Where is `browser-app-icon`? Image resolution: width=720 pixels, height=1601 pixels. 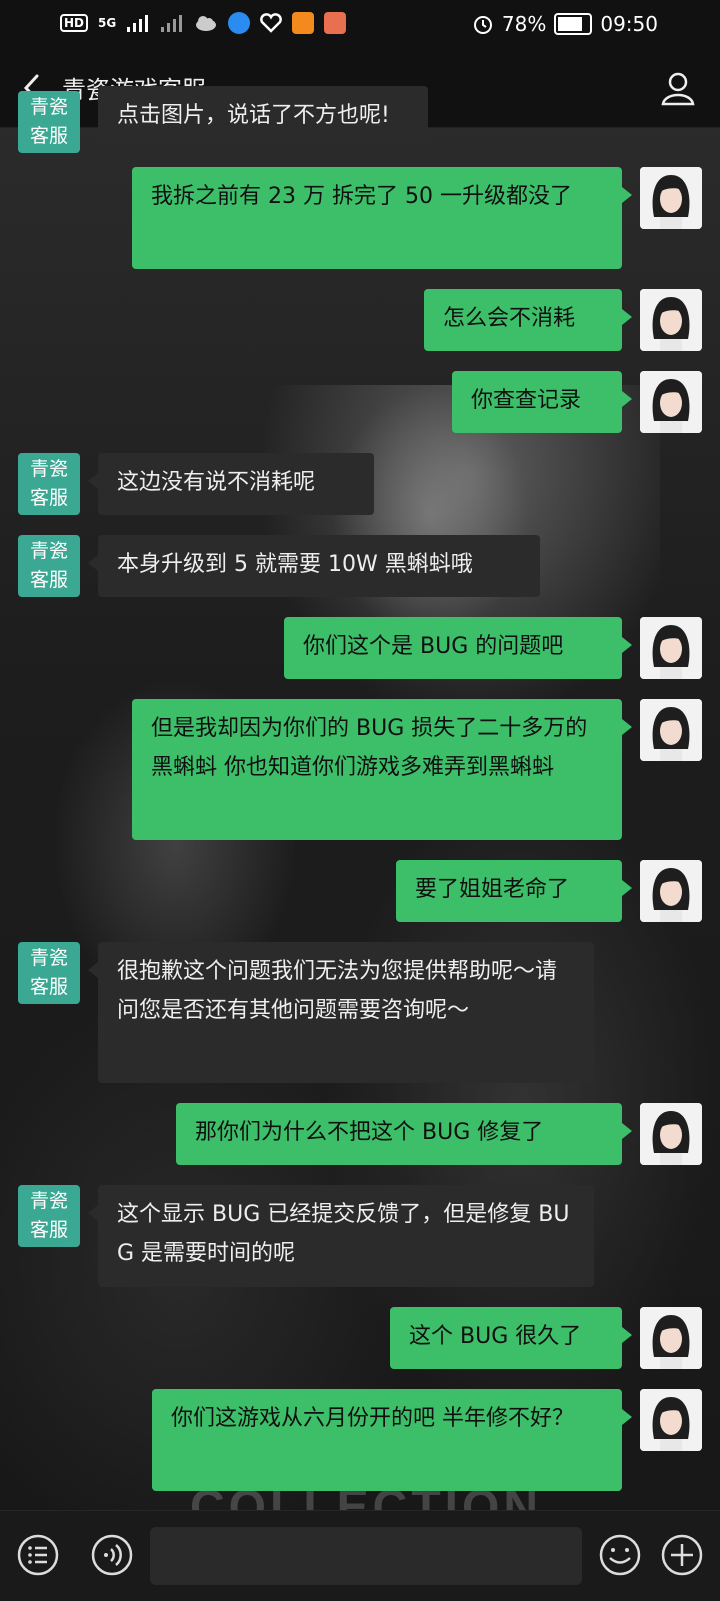 browser-app-icon is located at coordinates (239, 23).